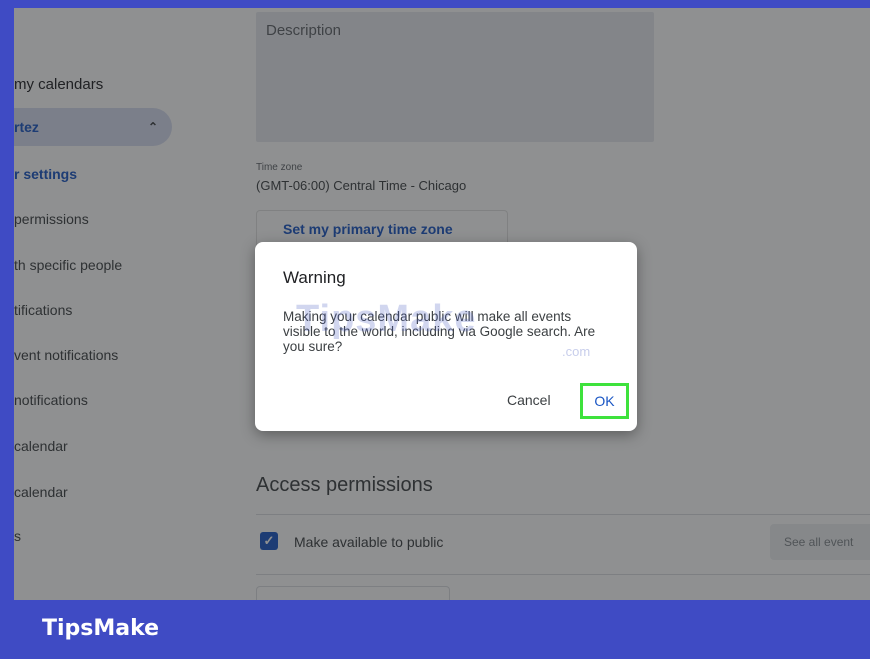  Describe the element at coordinates (314, 277) in the screenshot. I see `dialog-title: Warning` at that location.